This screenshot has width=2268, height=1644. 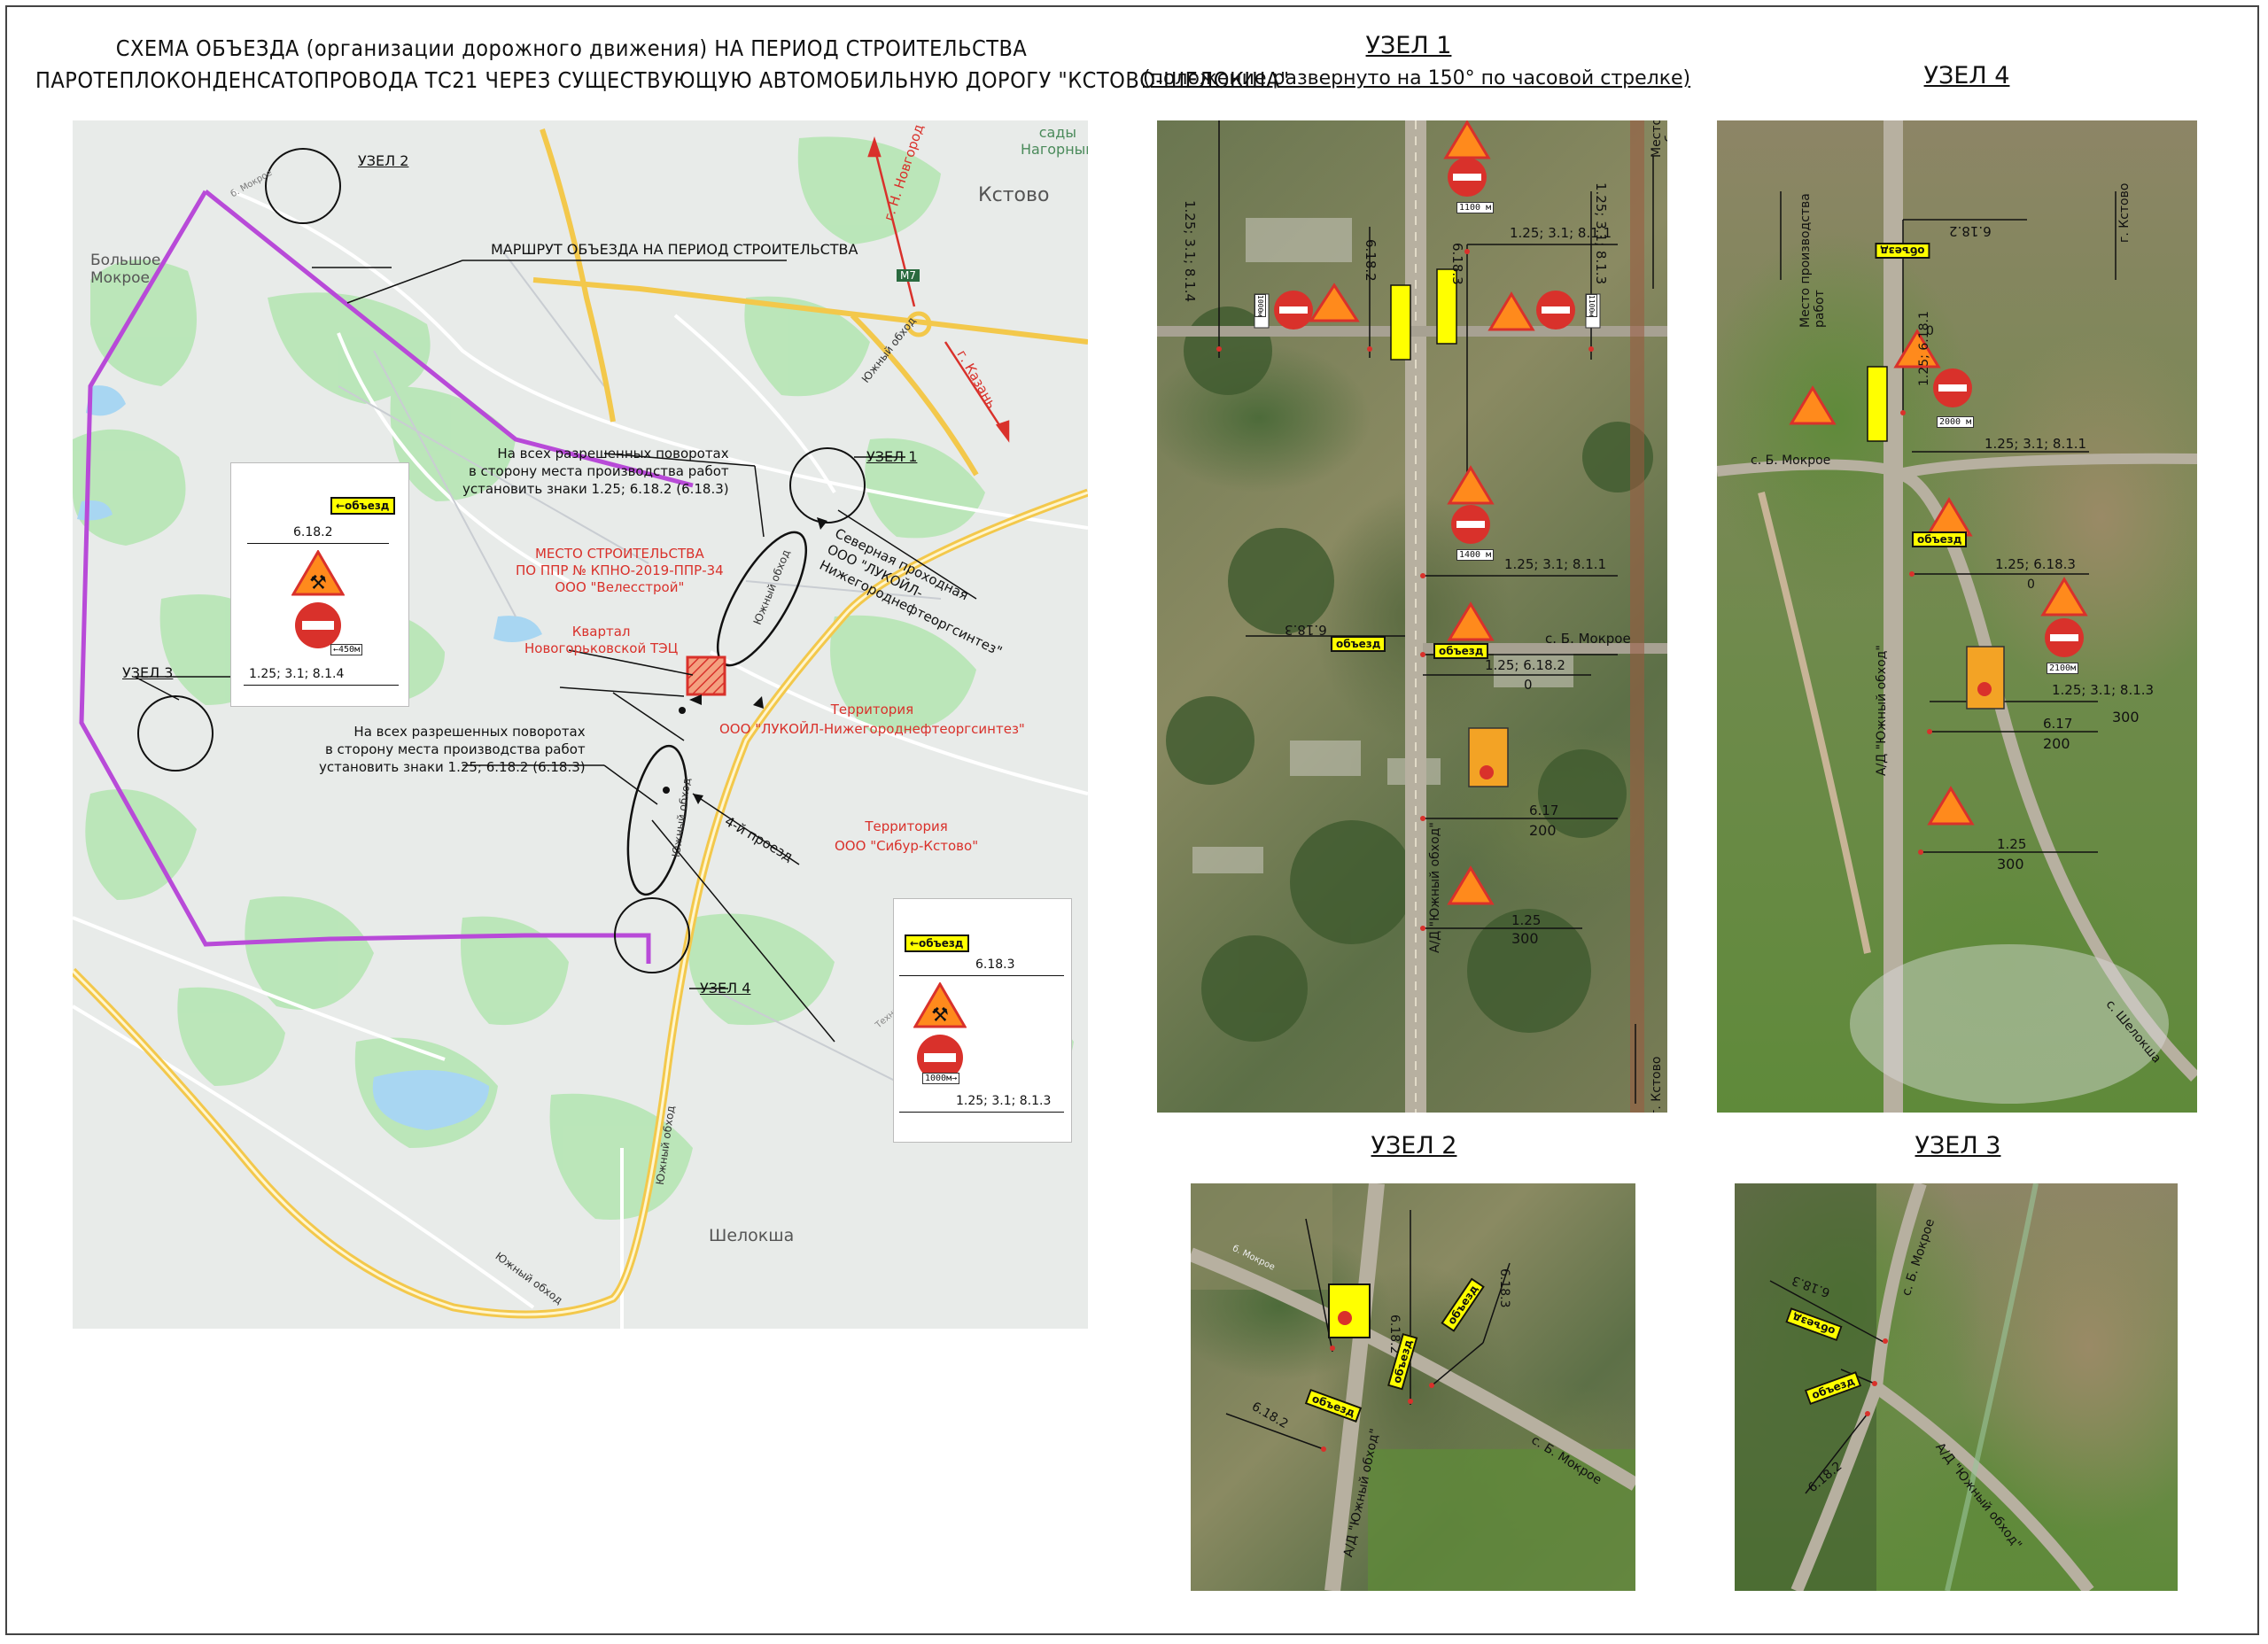 I want to click on node1-label-a: 1.25; 3.1; 8.1.4, so click(x=1190, y=251).